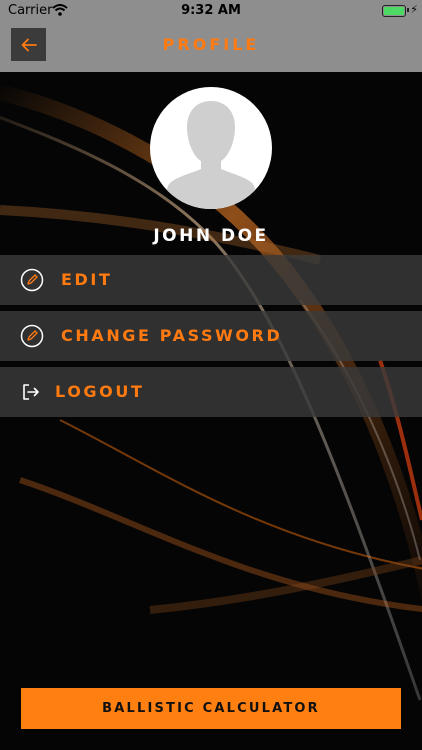 The height and width of the screenshot is (750, 422). I want to click on user-name: JOHN DOE, so click(211, 236).